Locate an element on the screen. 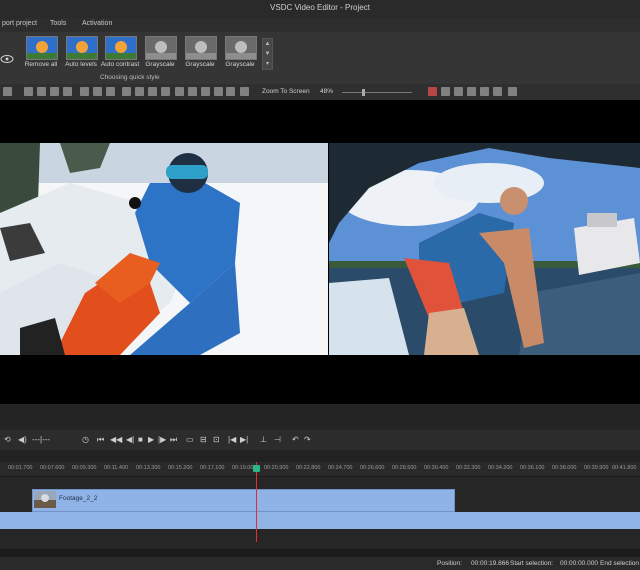  quick-style-grayscale-3: Grayscale is located at coordinates (240, 54).